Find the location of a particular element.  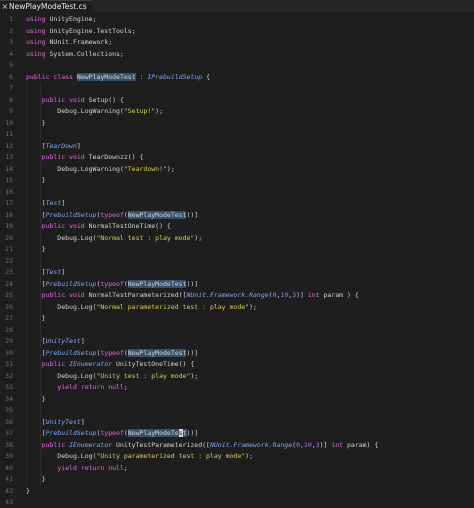

code-token: "Normal test : play mode" is located at coordinates (145, 237).